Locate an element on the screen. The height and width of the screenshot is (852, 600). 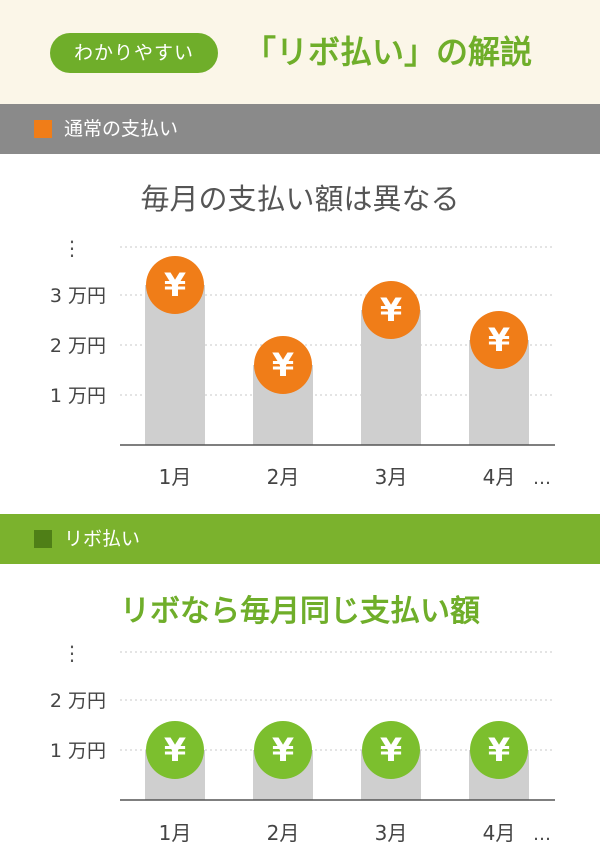
section-band-revolving: リボ払い is located at coordinates (300, 539).